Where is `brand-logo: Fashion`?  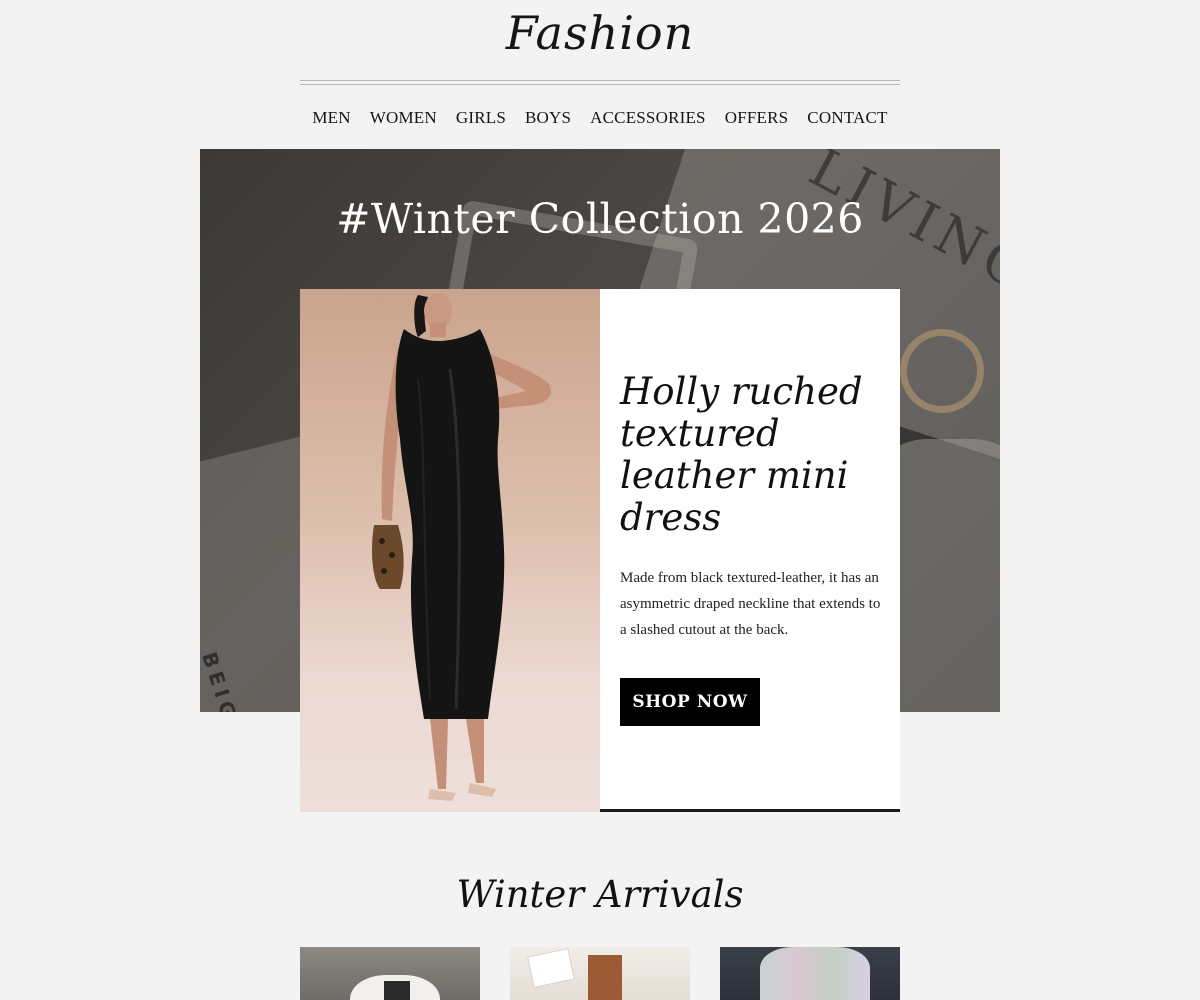 brand-logo: Fashion is located at coordinates (600, 35).